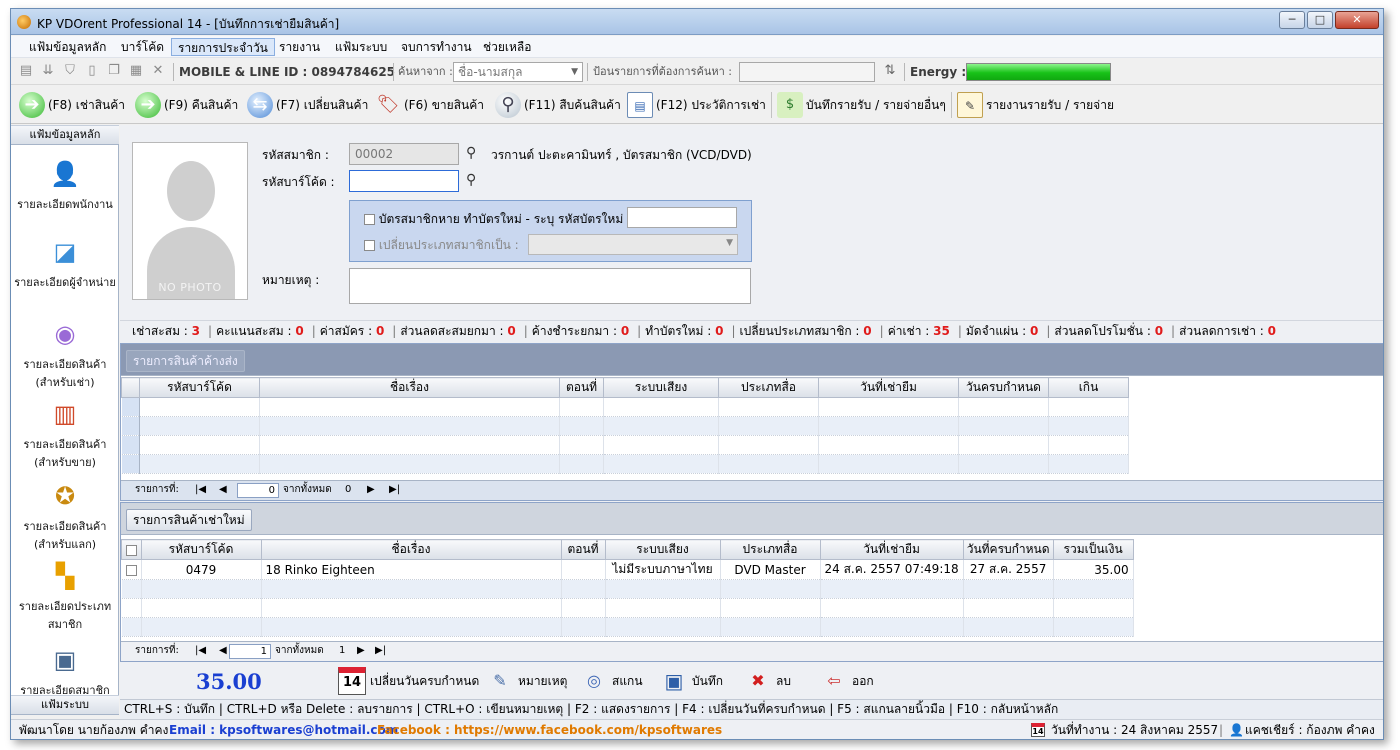 The height and width of the screenshot is (750, 1400). Describe the element at coordinates (441, 245) in the screenshot. I see `change-type-option: เปลี่ยนประเภทสมาชิกเป็น :` at that location.